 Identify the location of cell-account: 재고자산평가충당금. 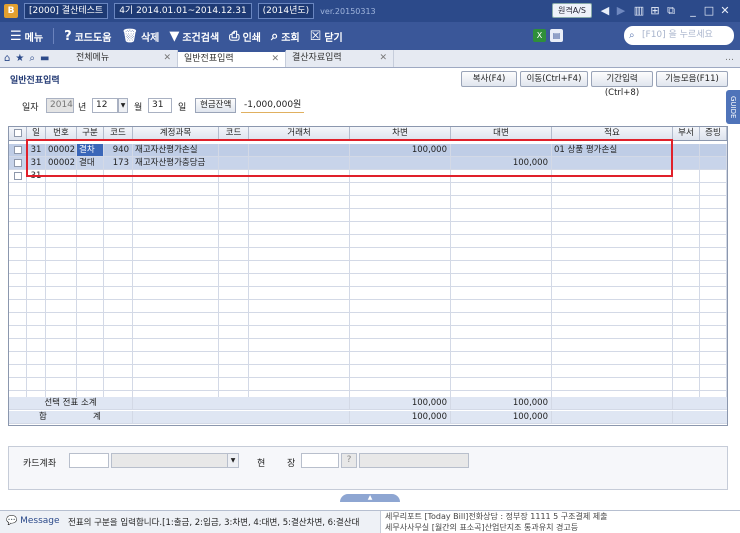
(176, 163).